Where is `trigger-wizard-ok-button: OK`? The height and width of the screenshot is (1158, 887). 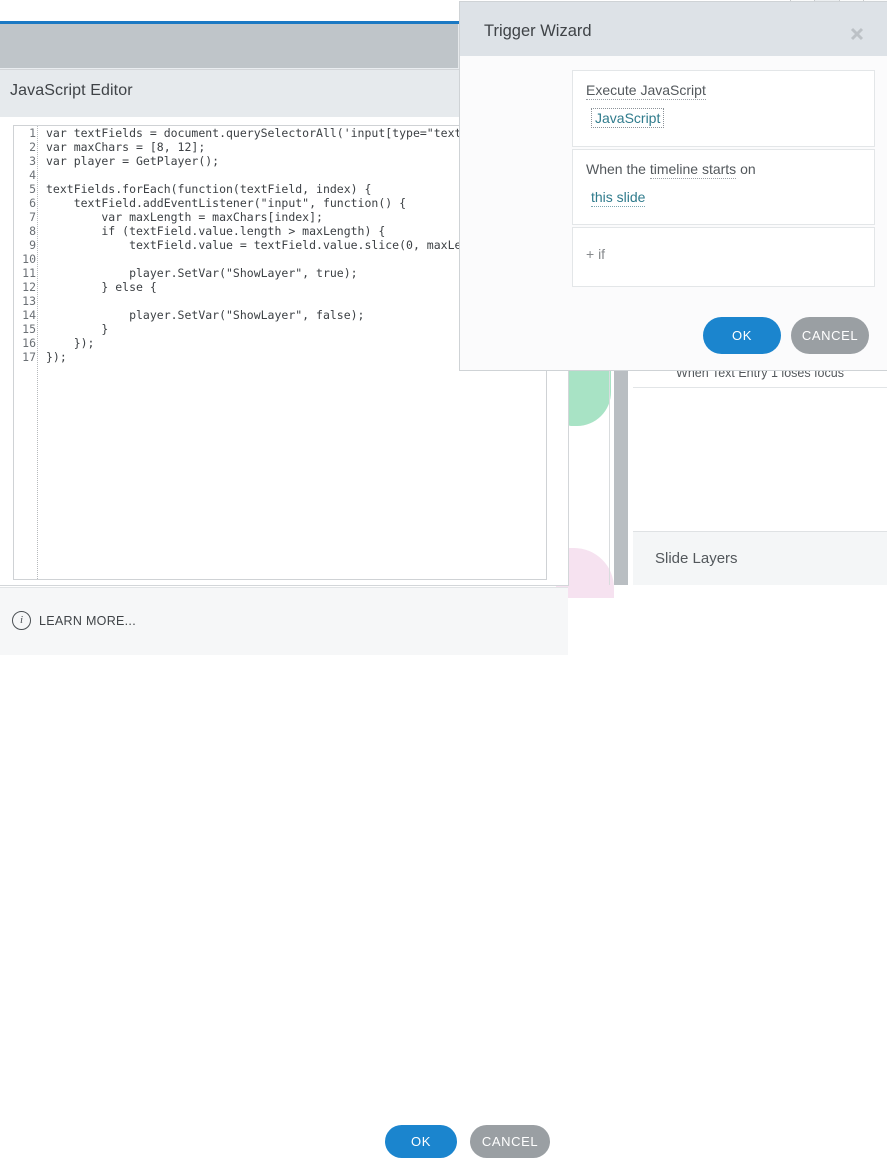 trigger-wizard-ok-button: OK is located at coordinates (742, 335).